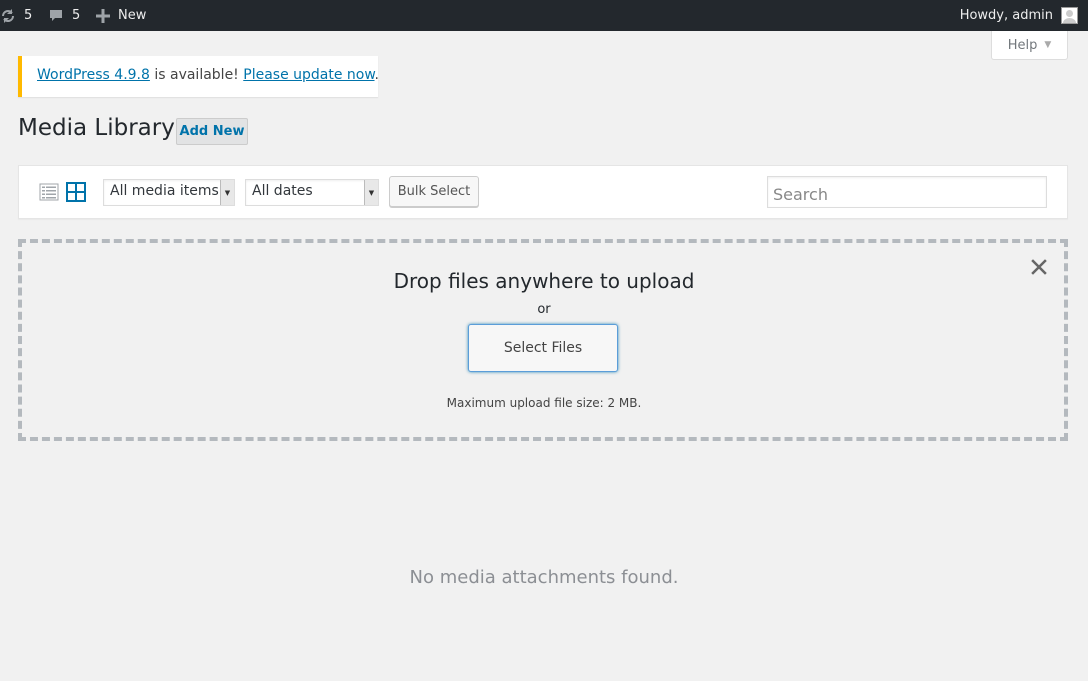 The height and width of the screenshot is (681, 1088). Describe the element at coordinates (308, 75) in the screenshot. I see `update-now-link: Please update now` at that location.